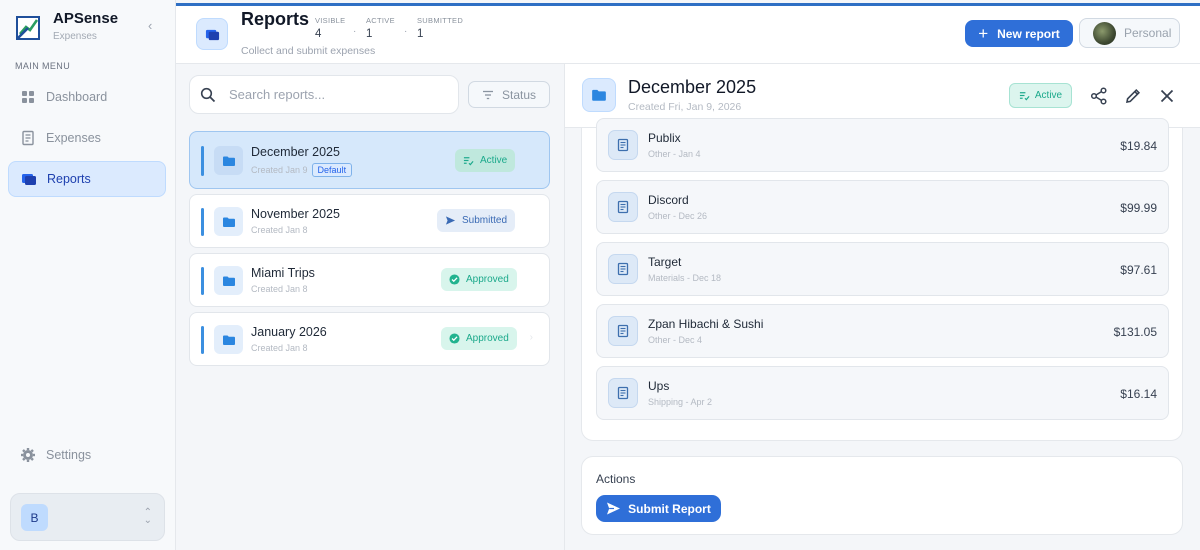 Image resolution: width=1200 pixels, height=550 pixels. Describe the element at coordinates (665, 262) in the screenshot. I see `expense-name: Target` at that location.